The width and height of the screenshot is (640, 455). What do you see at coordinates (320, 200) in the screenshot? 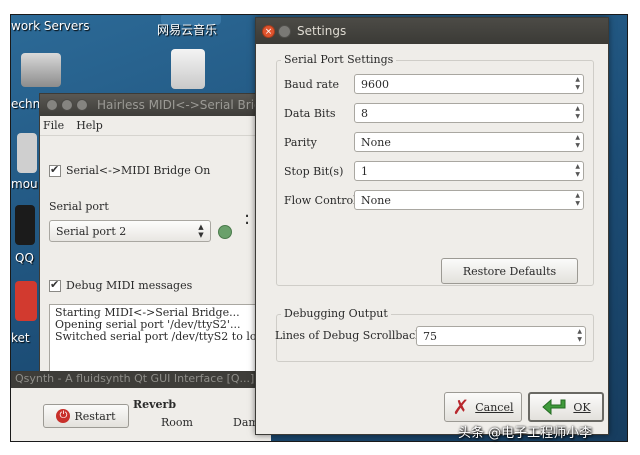
I see `flow-control-label: Flow Control` at bounding box center [320, 200].